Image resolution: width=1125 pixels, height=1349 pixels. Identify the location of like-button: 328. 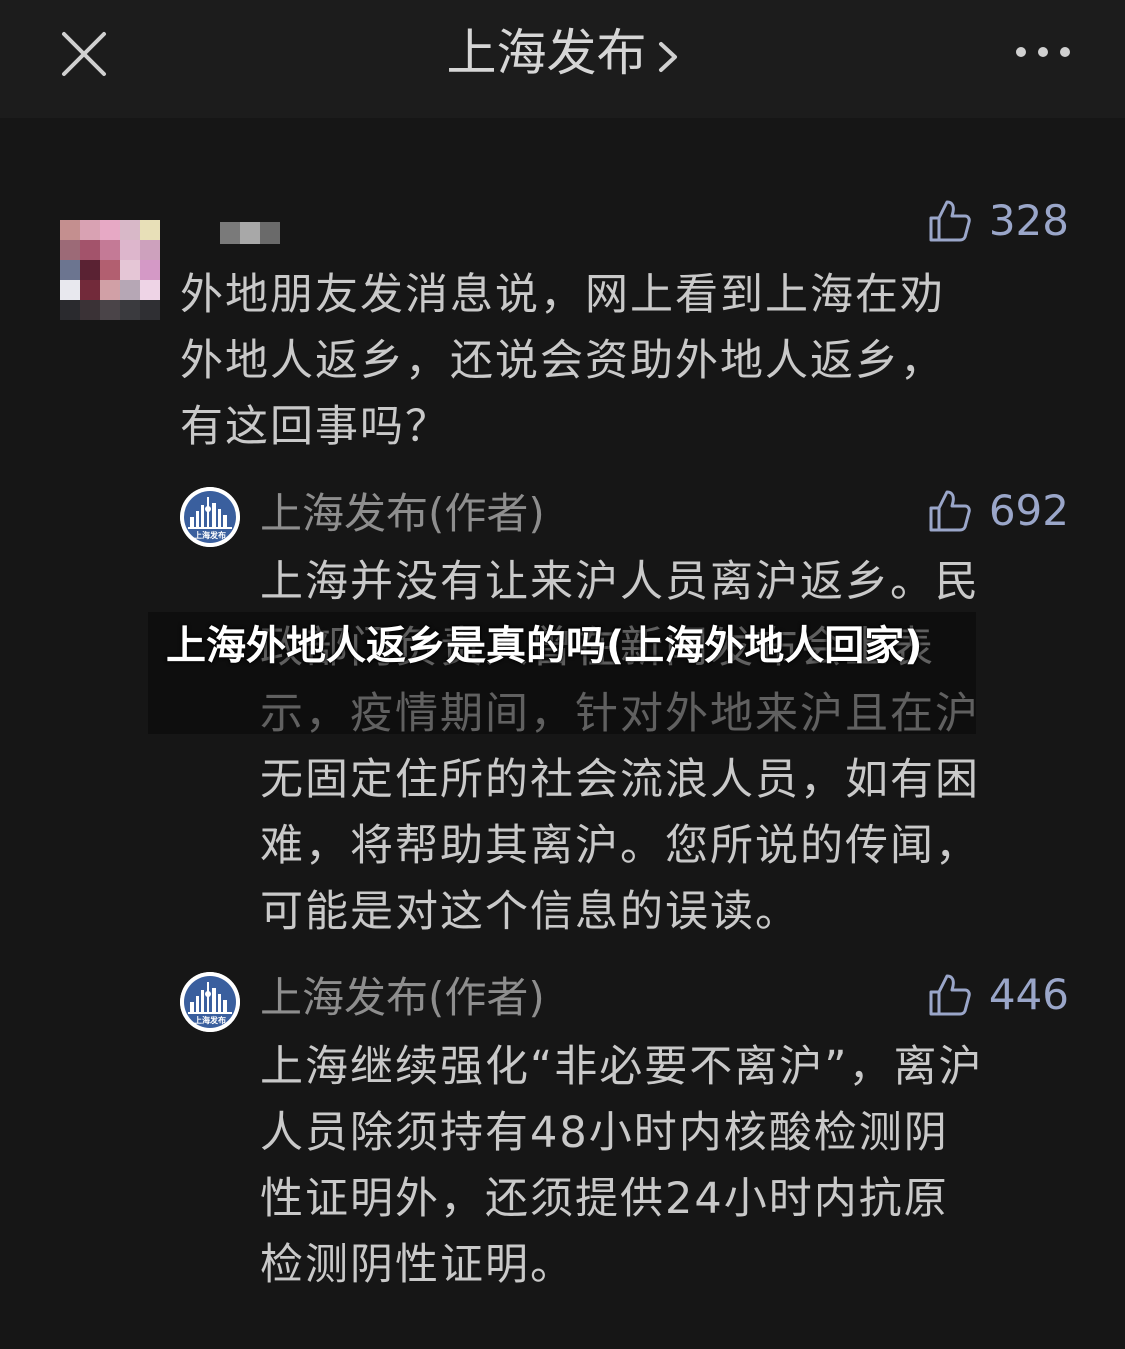
(998, 220).